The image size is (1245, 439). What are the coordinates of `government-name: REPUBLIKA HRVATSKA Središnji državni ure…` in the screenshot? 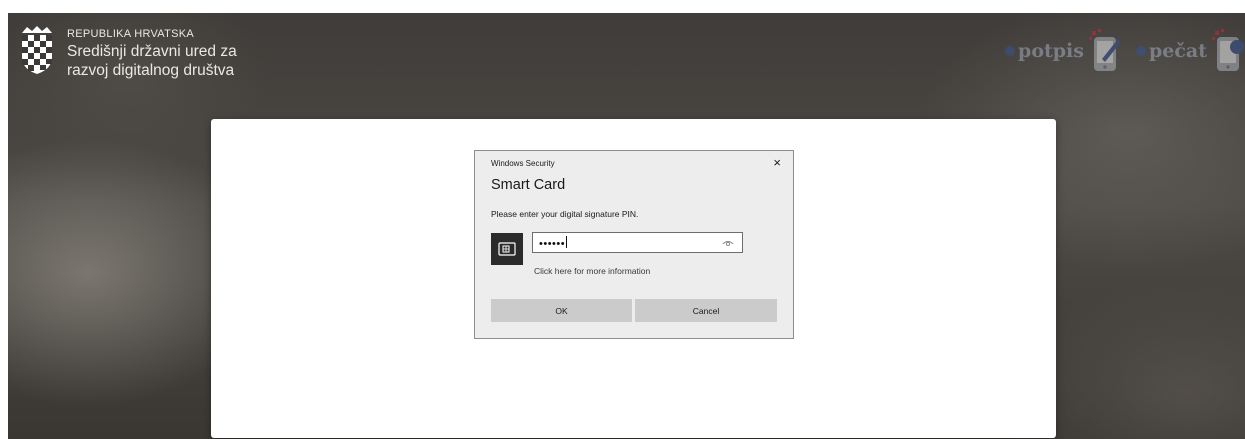 It's located at (152, 52).